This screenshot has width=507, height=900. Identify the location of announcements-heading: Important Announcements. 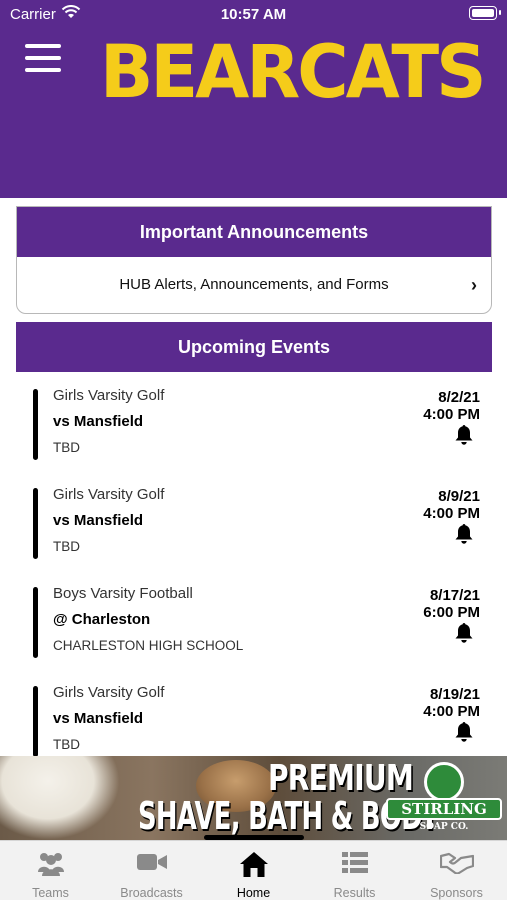
(254, 232).